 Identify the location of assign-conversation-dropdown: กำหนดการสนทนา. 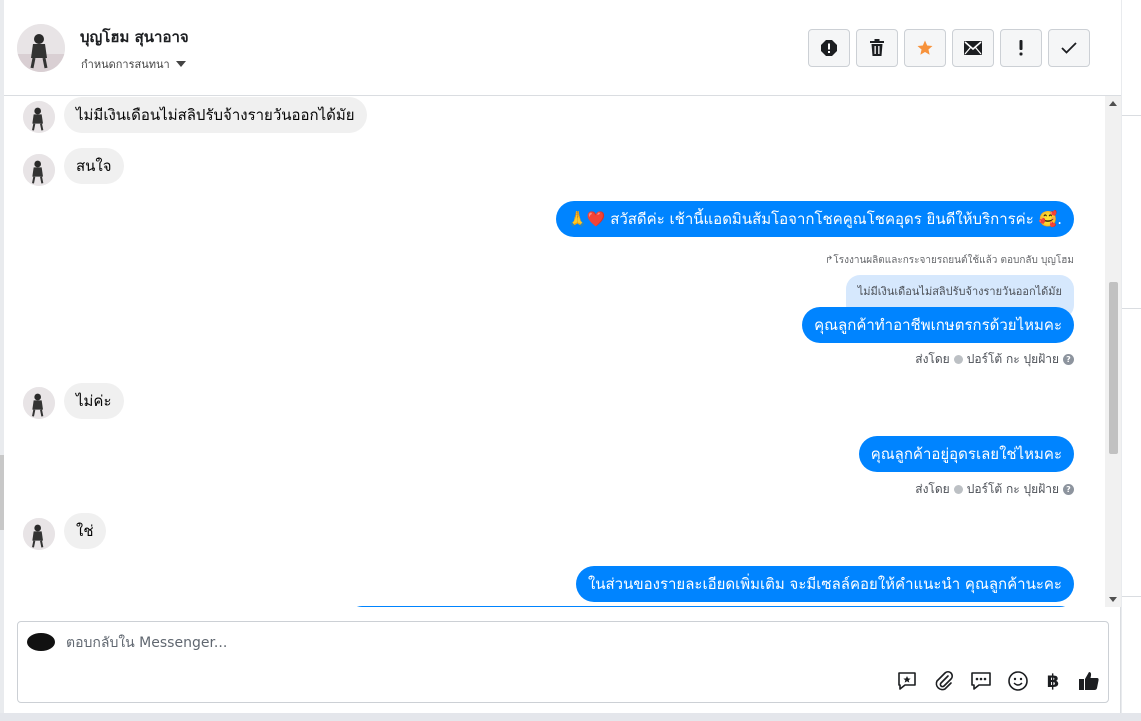
(133, 64).